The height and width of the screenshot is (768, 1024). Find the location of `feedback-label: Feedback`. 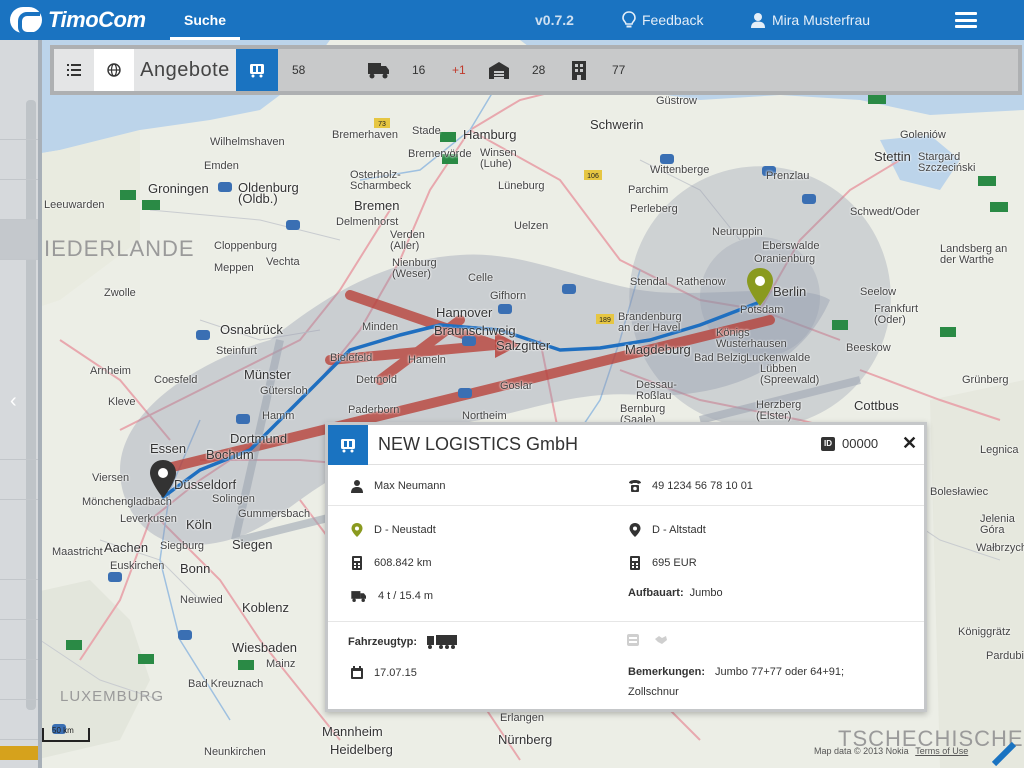

feedback-label: Feedback is located at coordinates (673, 20).